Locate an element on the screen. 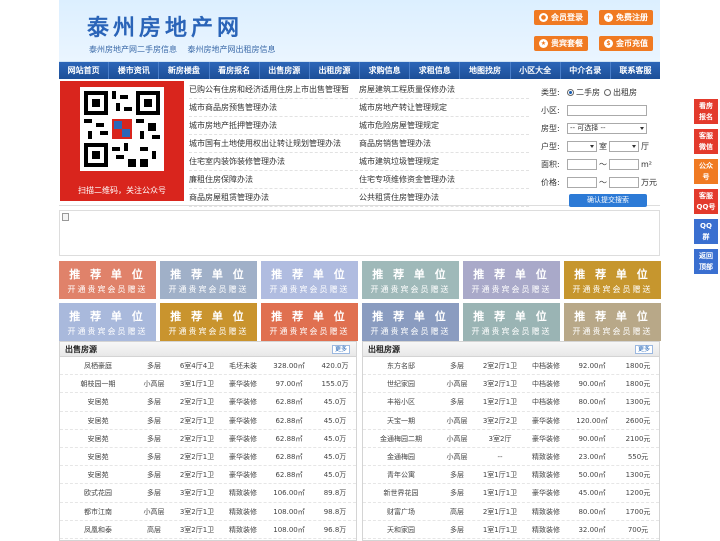 Image resolution: width=720 pixels, height=541 pixels. listing-estate: 都市江南 is located at coordinates (98, 511).